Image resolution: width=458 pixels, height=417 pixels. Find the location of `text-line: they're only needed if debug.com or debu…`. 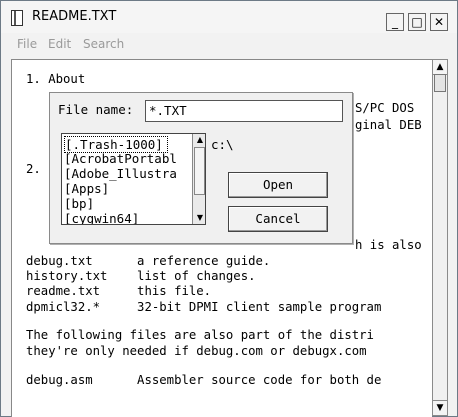

text-line: they're only needed if debug.com or debu… is located at coordinates (196, 351).